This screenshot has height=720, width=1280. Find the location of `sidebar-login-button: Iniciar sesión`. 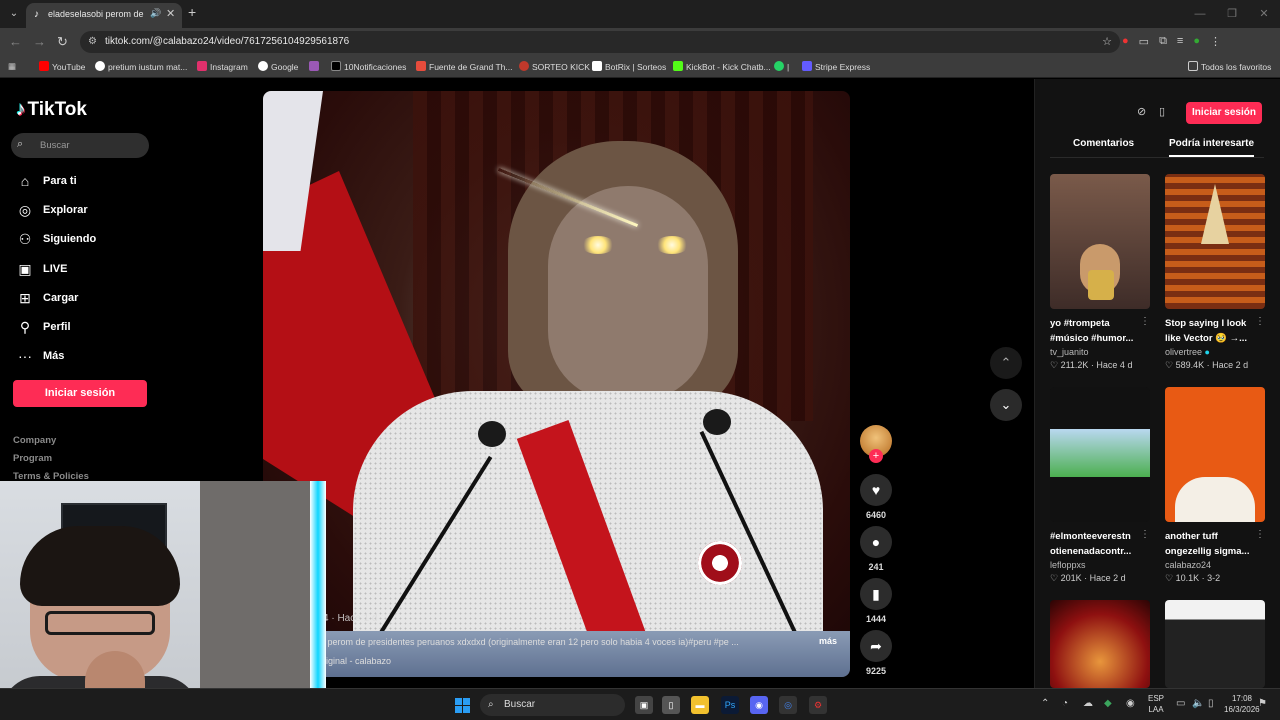

sidebar-login-button: Iniciar sesión is located at coordinates (80, 393).